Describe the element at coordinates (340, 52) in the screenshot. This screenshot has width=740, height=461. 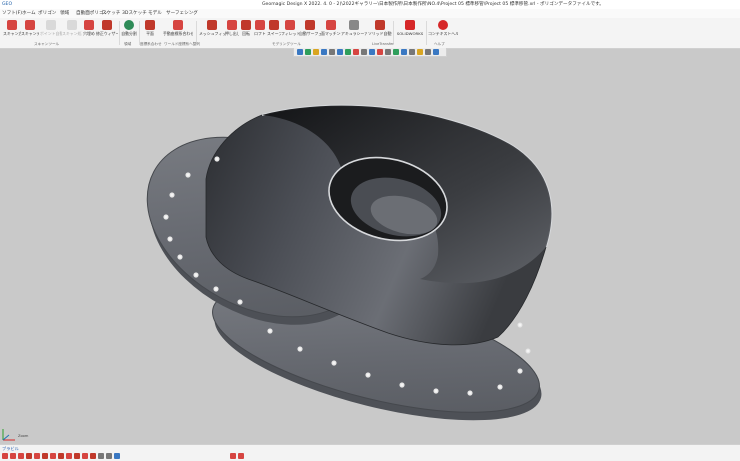
I see `view-front-icon` at that location.